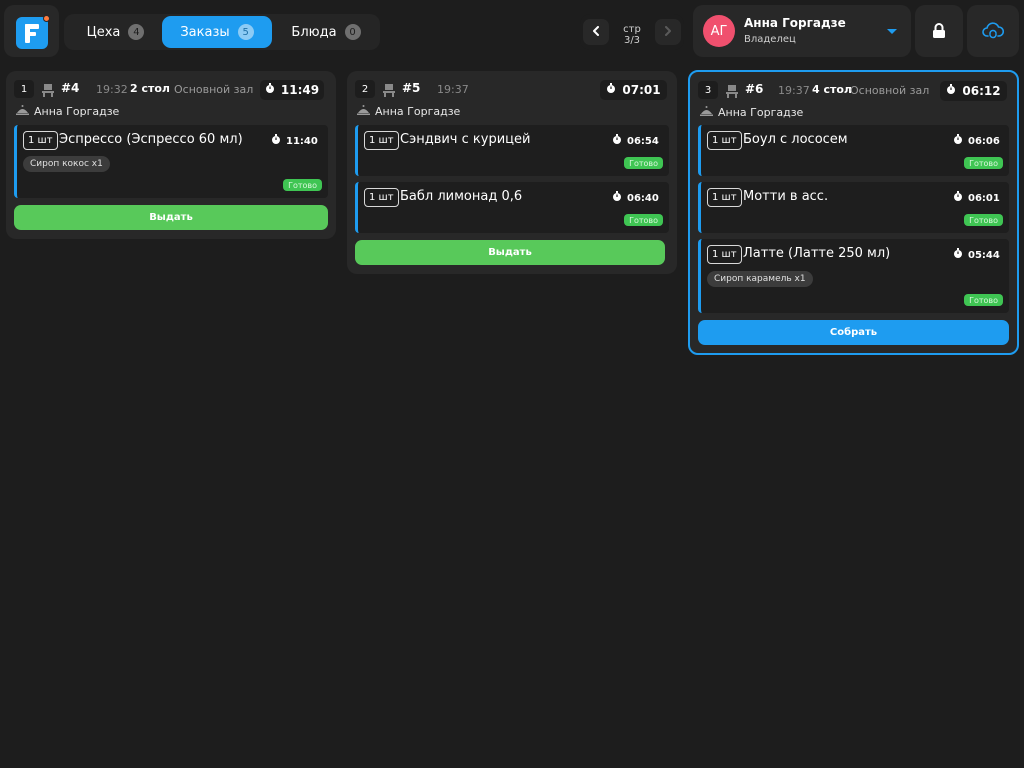 The height and width of the screenshot is (768, 1024). I want to click on item-name: Сэндвич с курицей, so click(465, 139).